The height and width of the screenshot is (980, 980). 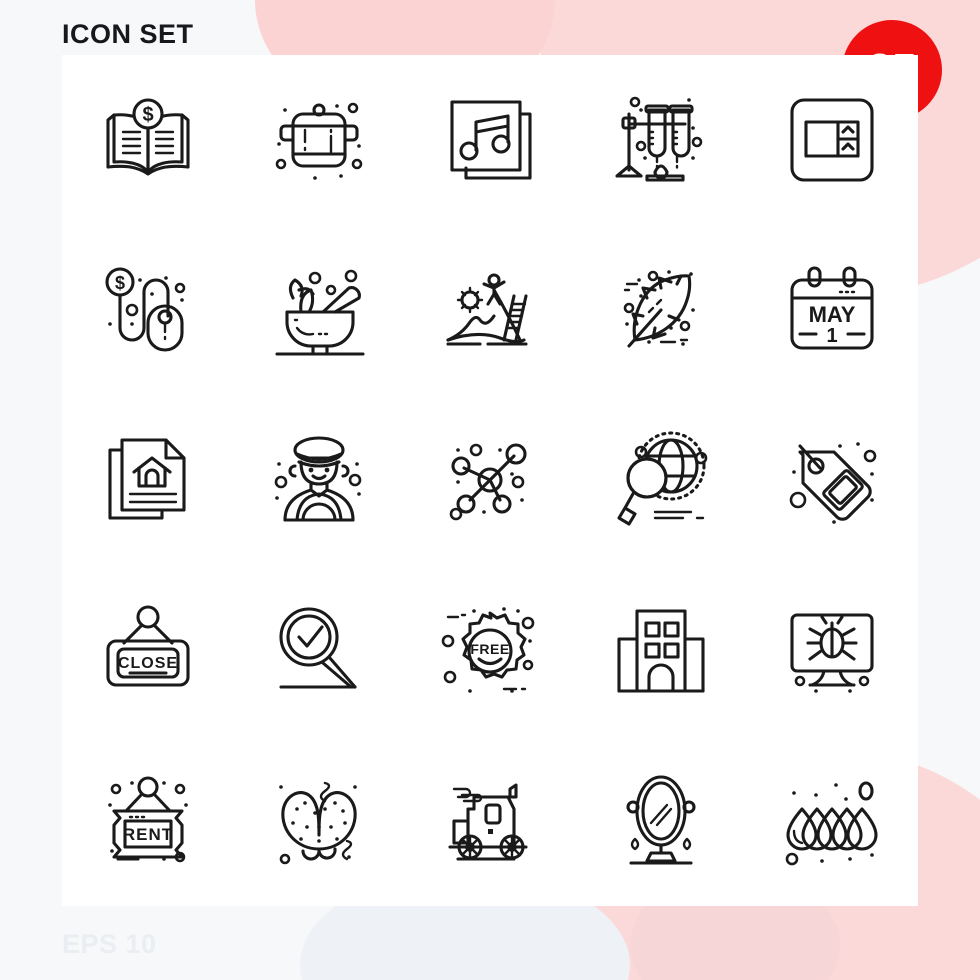 I want to click on calendar-month-text: MAY, so click(x=832, y=314).